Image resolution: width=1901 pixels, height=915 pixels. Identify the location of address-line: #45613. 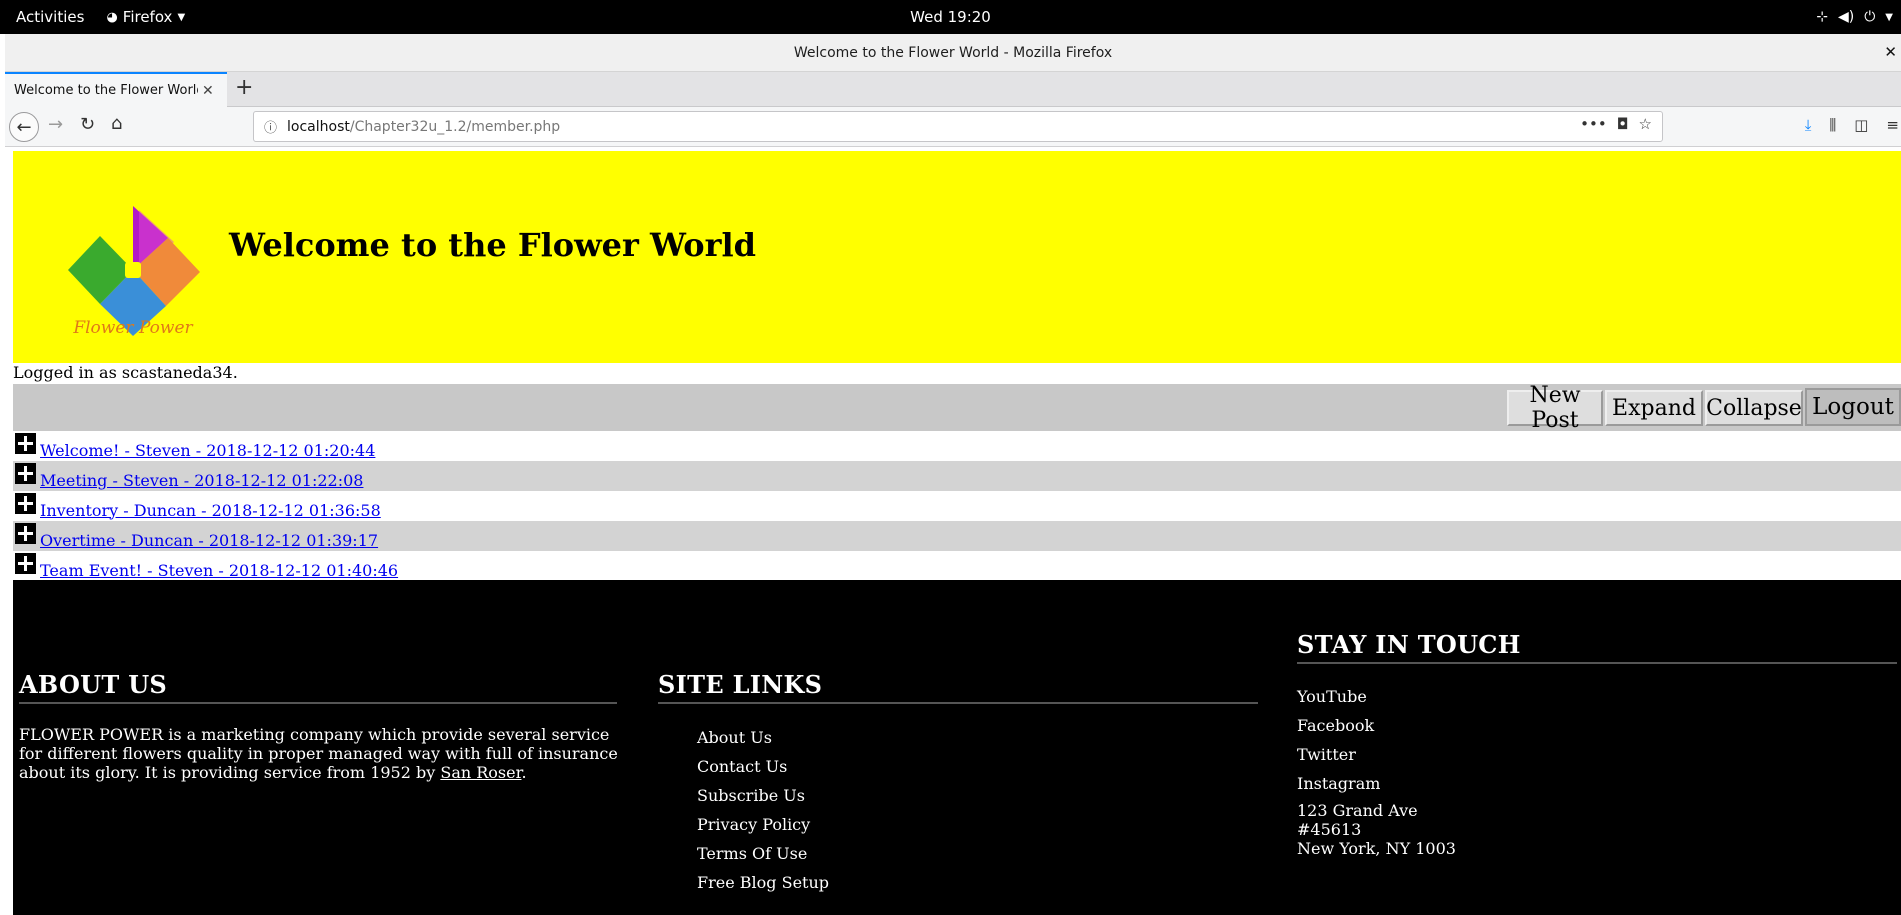
(1329, 829).